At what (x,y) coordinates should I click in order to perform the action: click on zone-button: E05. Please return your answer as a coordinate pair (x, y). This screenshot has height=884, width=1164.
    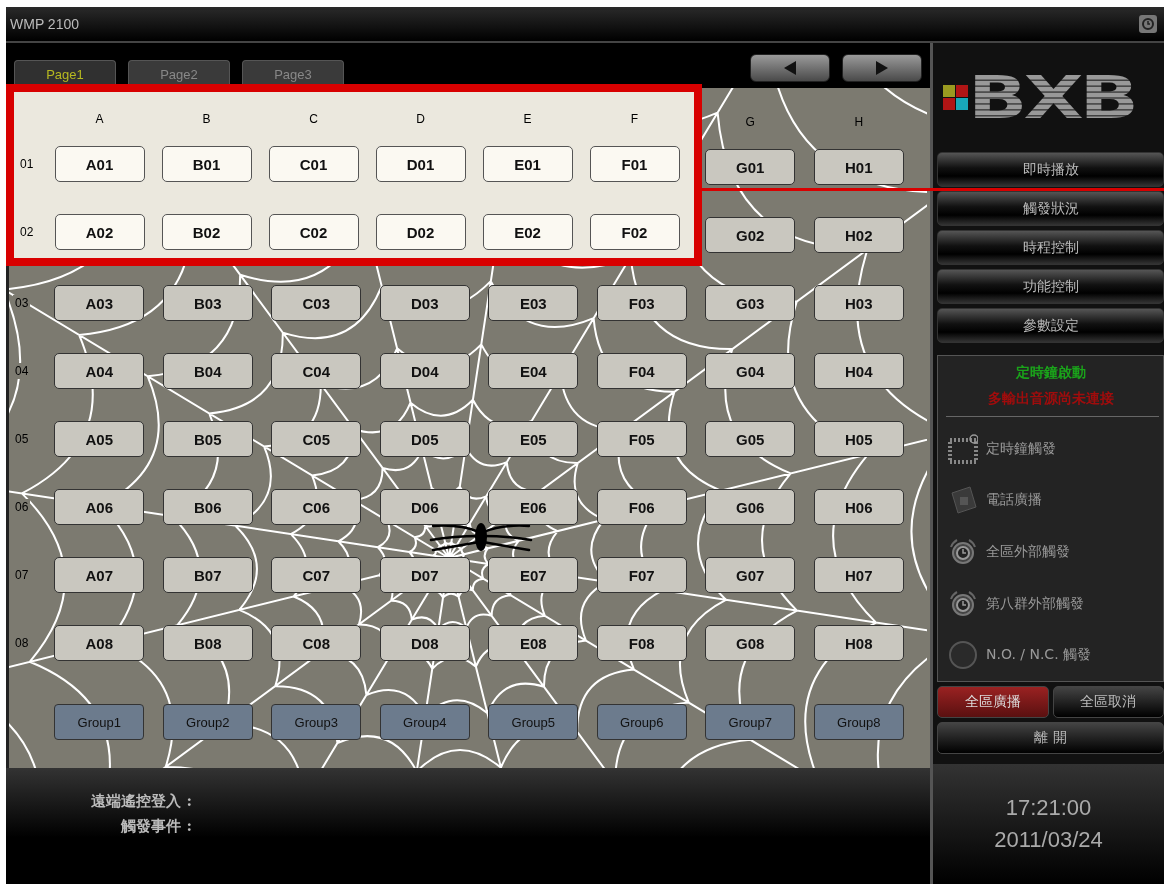
    Looking at the image, I should click on (533, 439).